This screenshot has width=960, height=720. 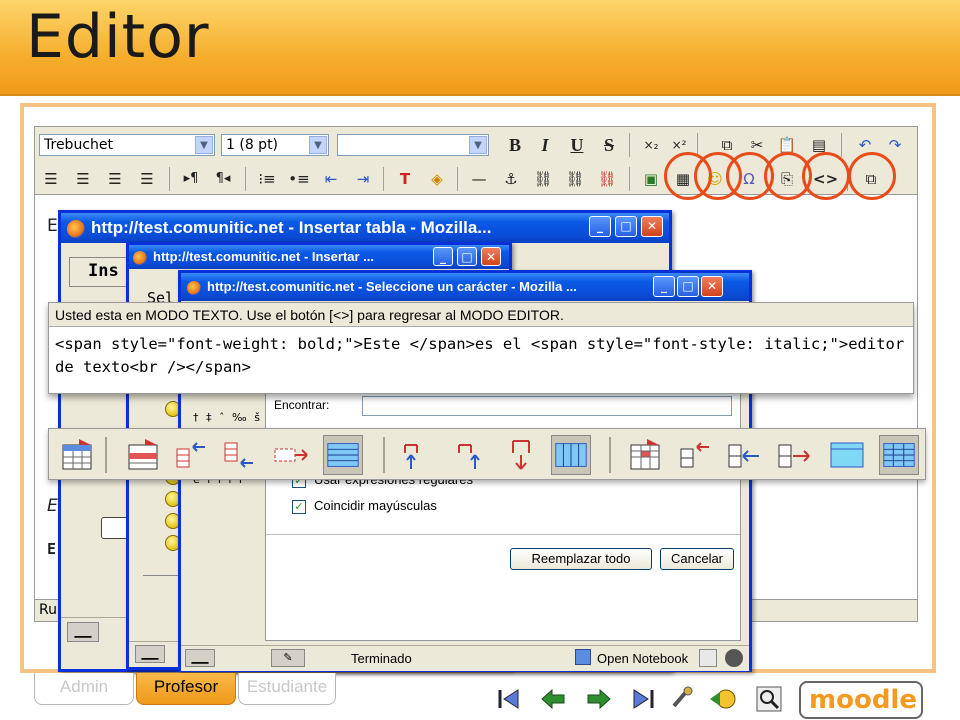 What do you see at coordinates (375, 505) in the screenshot?
I see `case-label: Coincidir mayúsculas` at bounding box center [375, 505].